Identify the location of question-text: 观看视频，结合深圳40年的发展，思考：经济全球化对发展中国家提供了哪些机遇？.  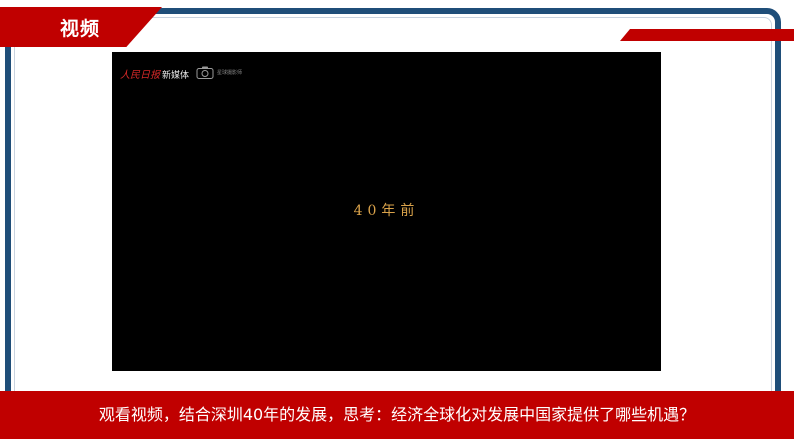
(397, 414).